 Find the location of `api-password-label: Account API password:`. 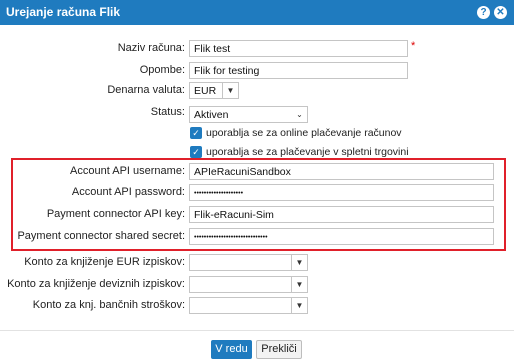

api-password-label: Account API password: is located at coordinates (128, 192).